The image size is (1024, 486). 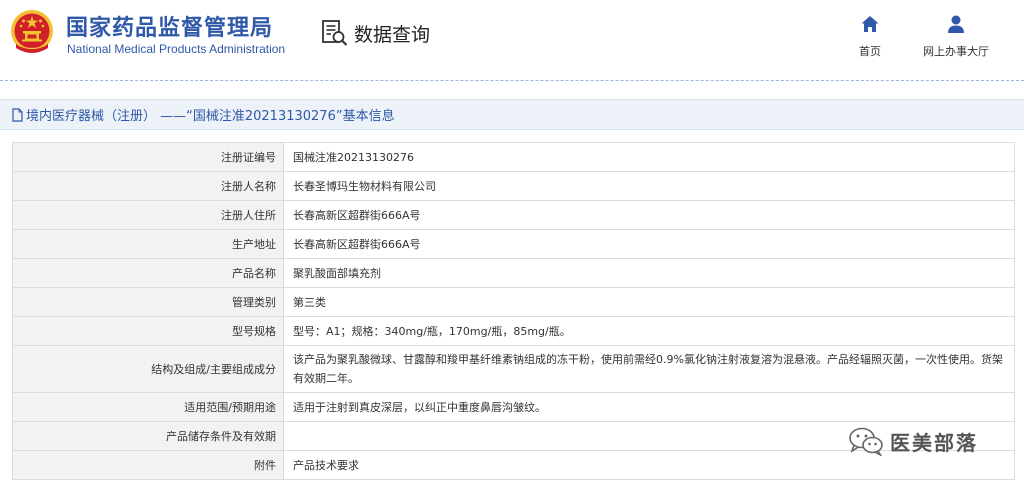 What do you see at coordinates (148, 157) in the screenshot?
I see `row-label: 注册证编号` at bounding box center [148, 157].